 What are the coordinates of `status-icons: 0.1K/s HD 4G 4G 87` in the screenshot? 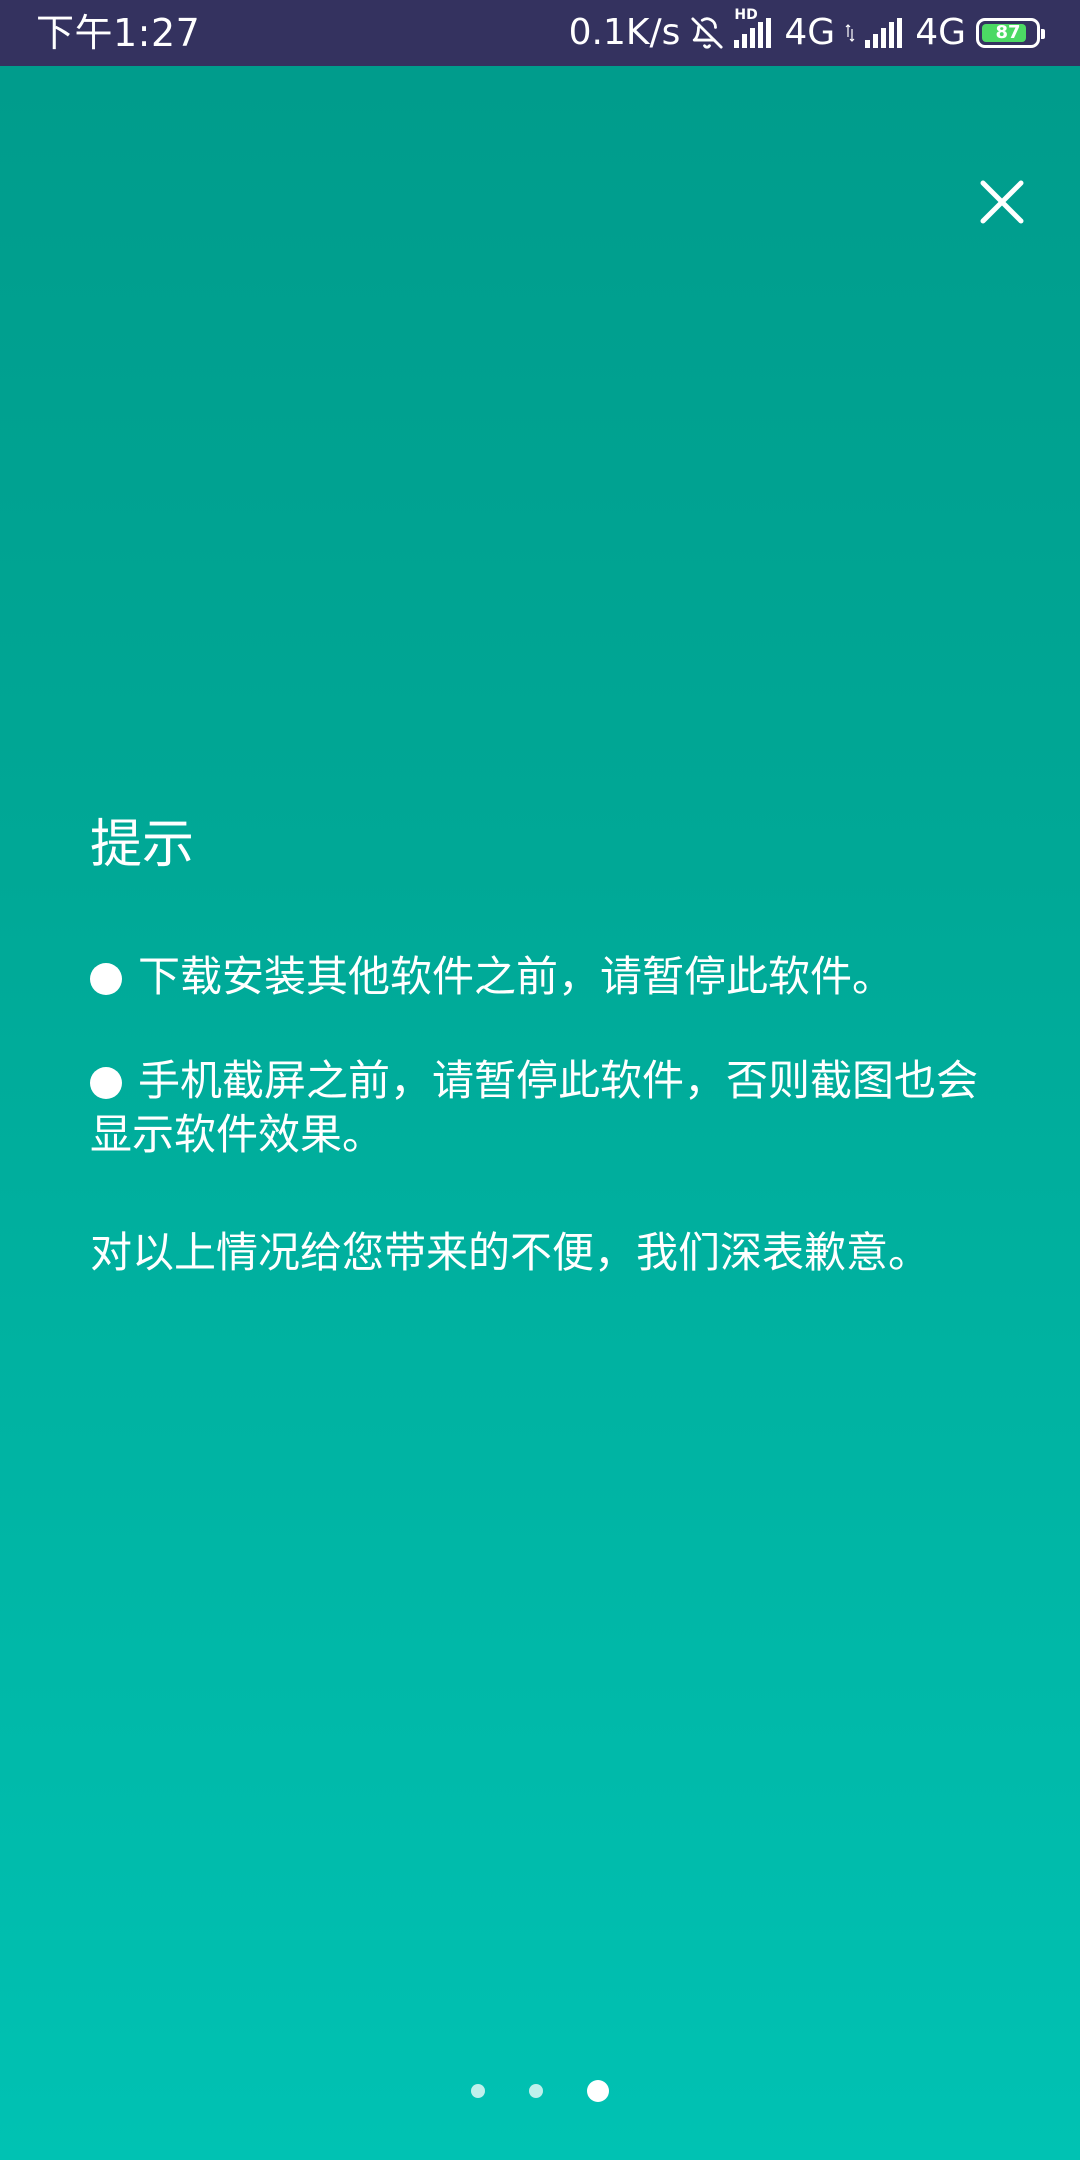 It's located at (807, 30).